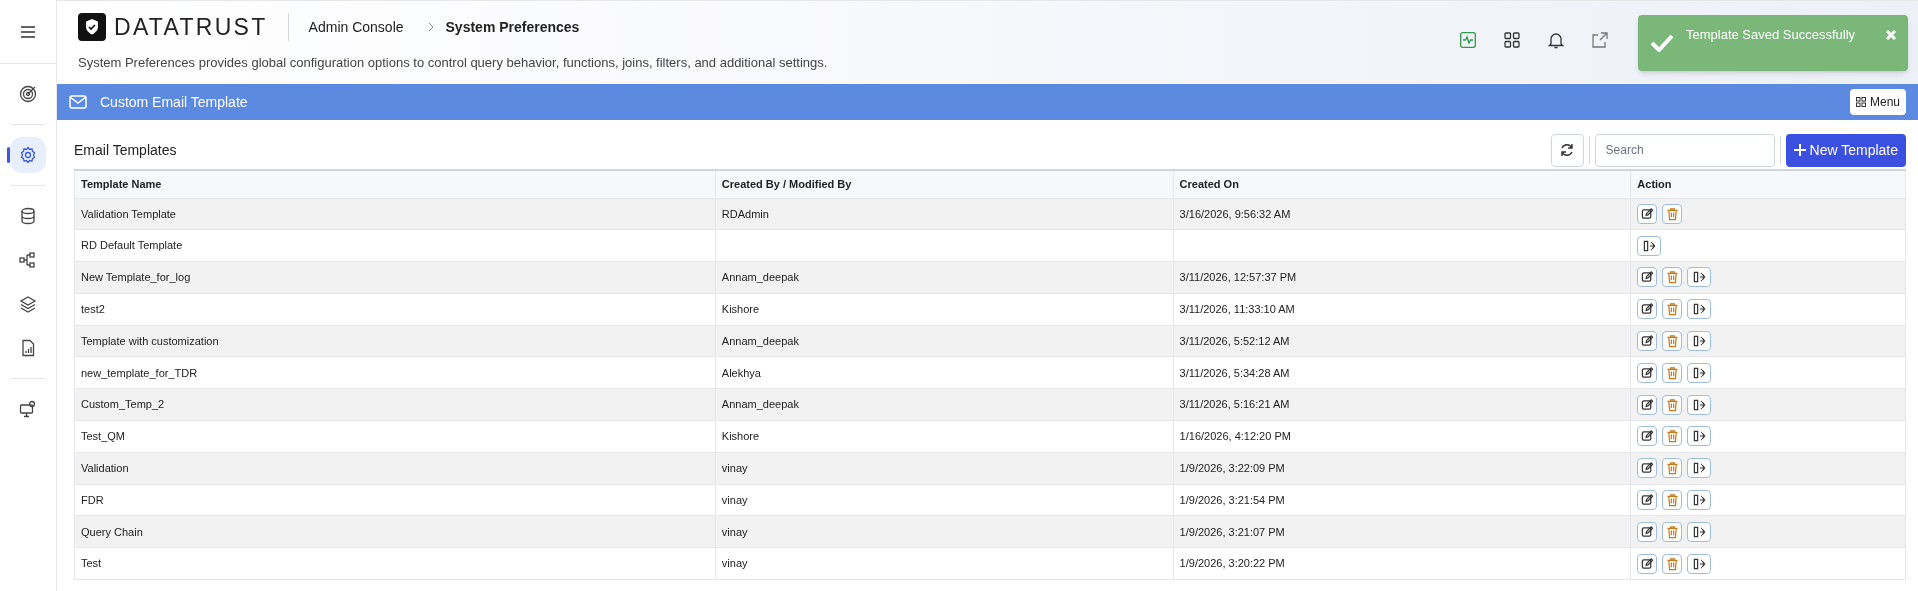 The width and height of the screenshot is (1918, 591). Describe the element at coordinates (112, 531) in the screenshot. I see `table-cell: Query Chain` at that location.